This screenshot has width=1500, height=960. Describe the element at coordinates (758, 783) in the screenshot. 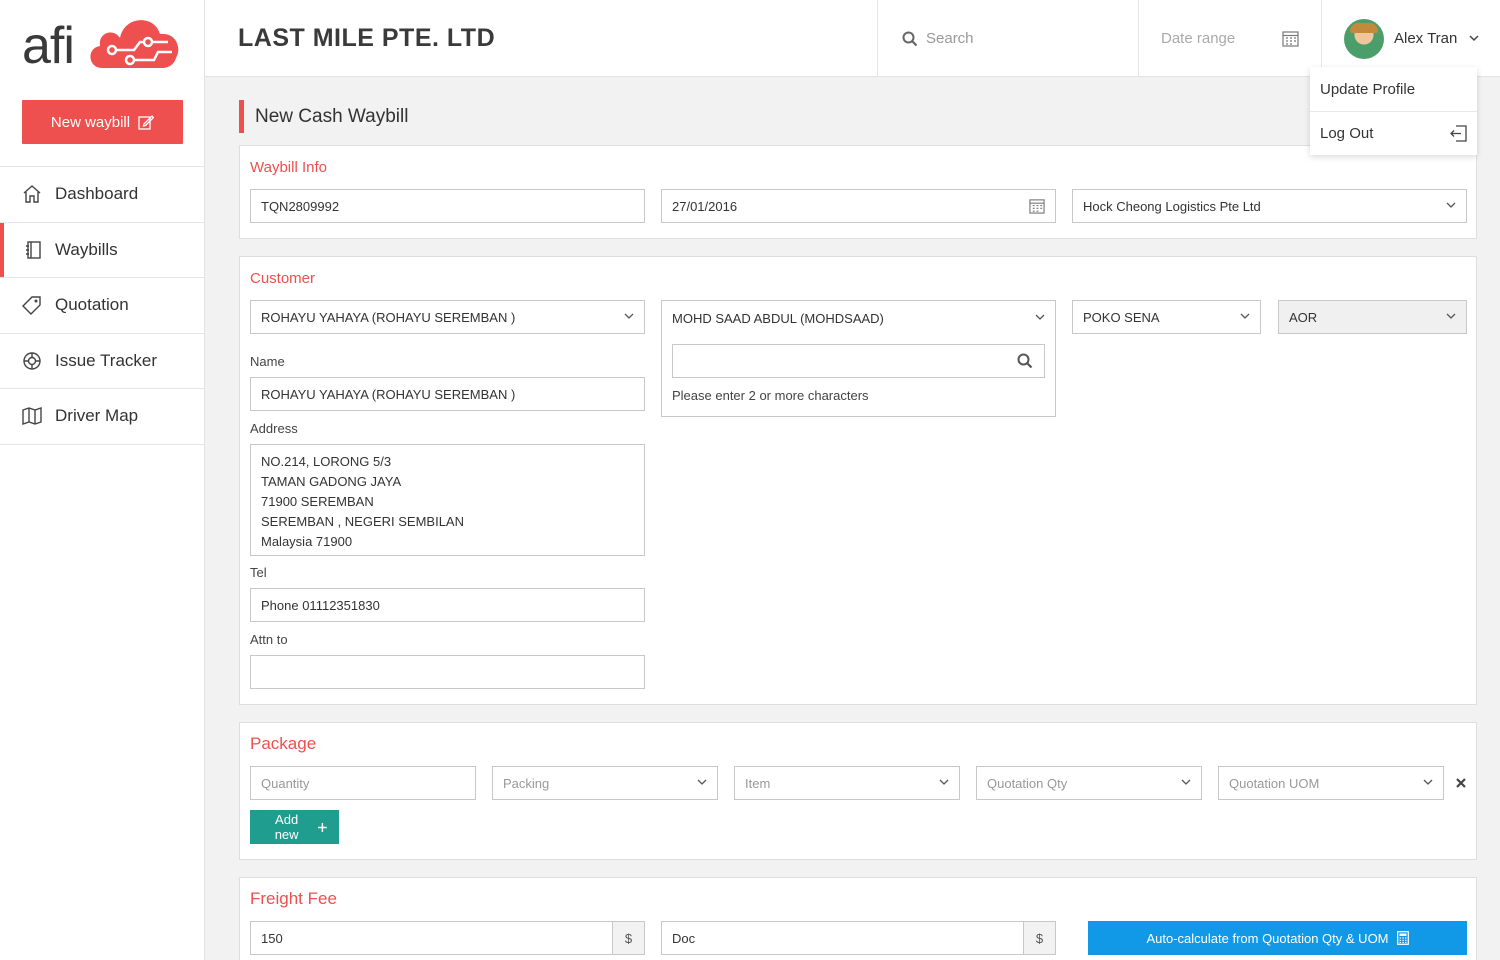

I see `item-placeholder: Item` at that location.